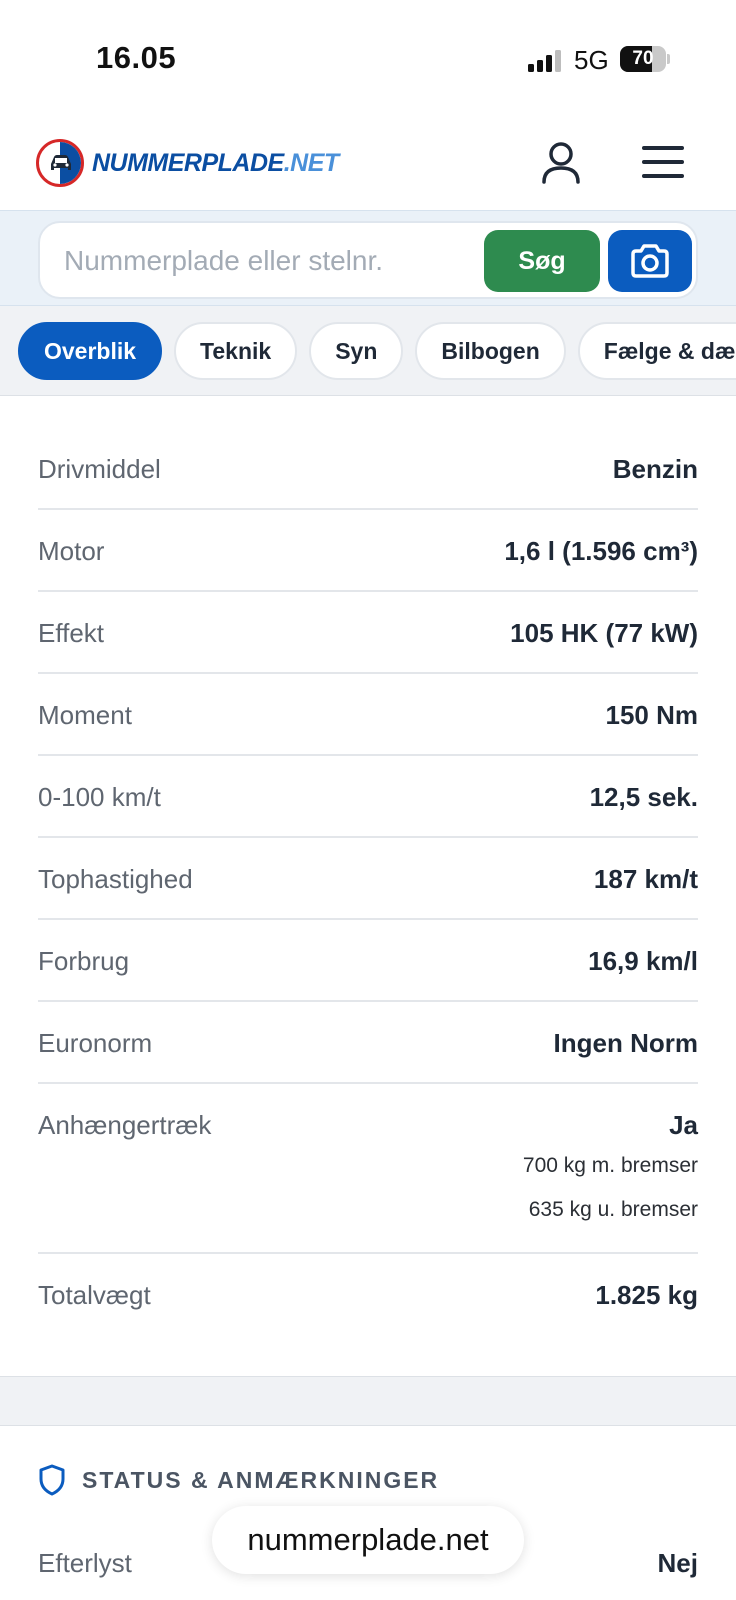  I want to click on tab-overblik: Overblik, so click(90, 351).